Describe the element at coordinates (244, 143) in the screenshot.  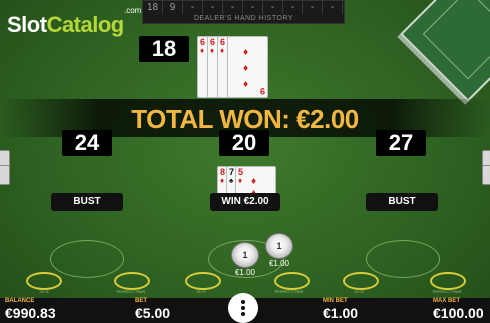
I see `hand-score-center: 20` at that location.